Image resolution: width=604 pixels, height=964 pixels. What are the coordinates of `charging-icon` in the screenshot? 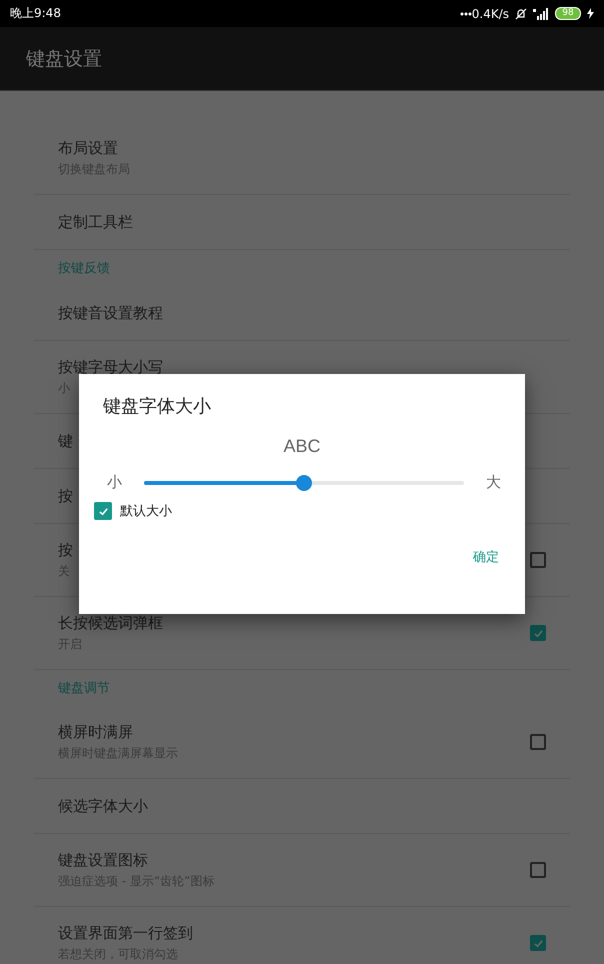 It's located at (590, 13).